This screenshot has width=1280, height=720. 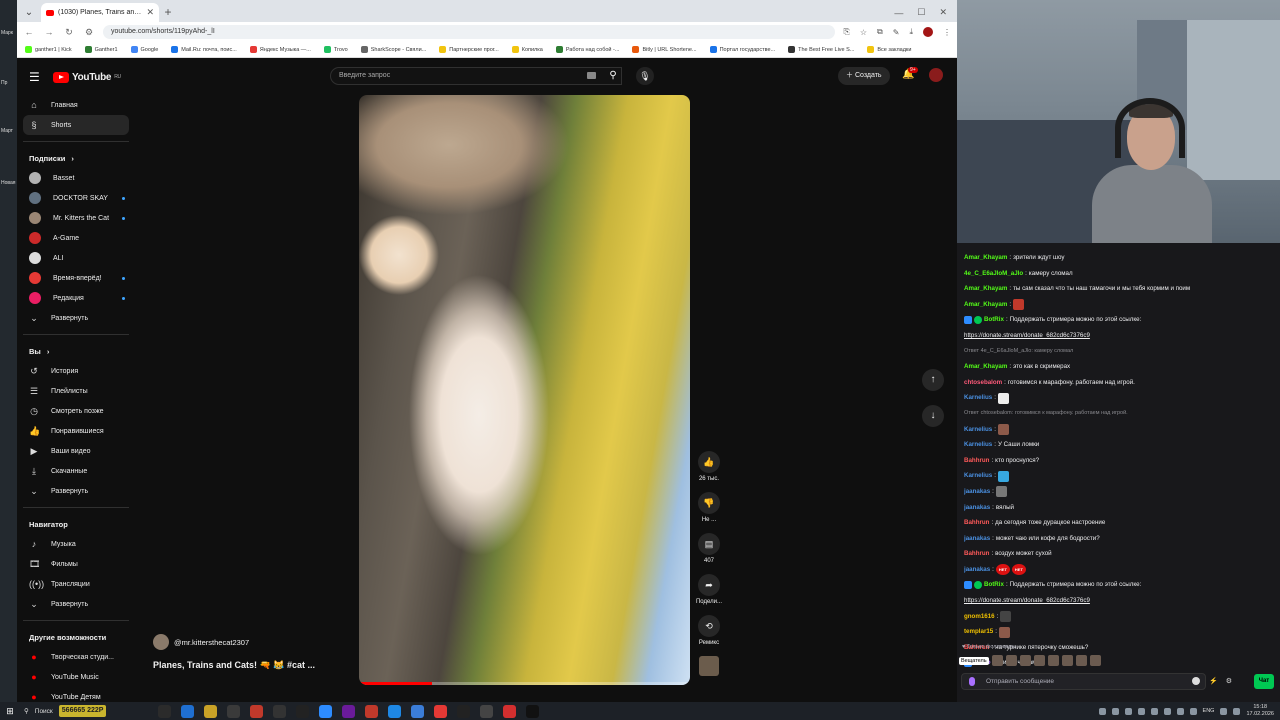 What do you see at coordinates (89, 32) in the screenshot?
I see `site-info-icon: ⚙` at bounding box center [89, 32].